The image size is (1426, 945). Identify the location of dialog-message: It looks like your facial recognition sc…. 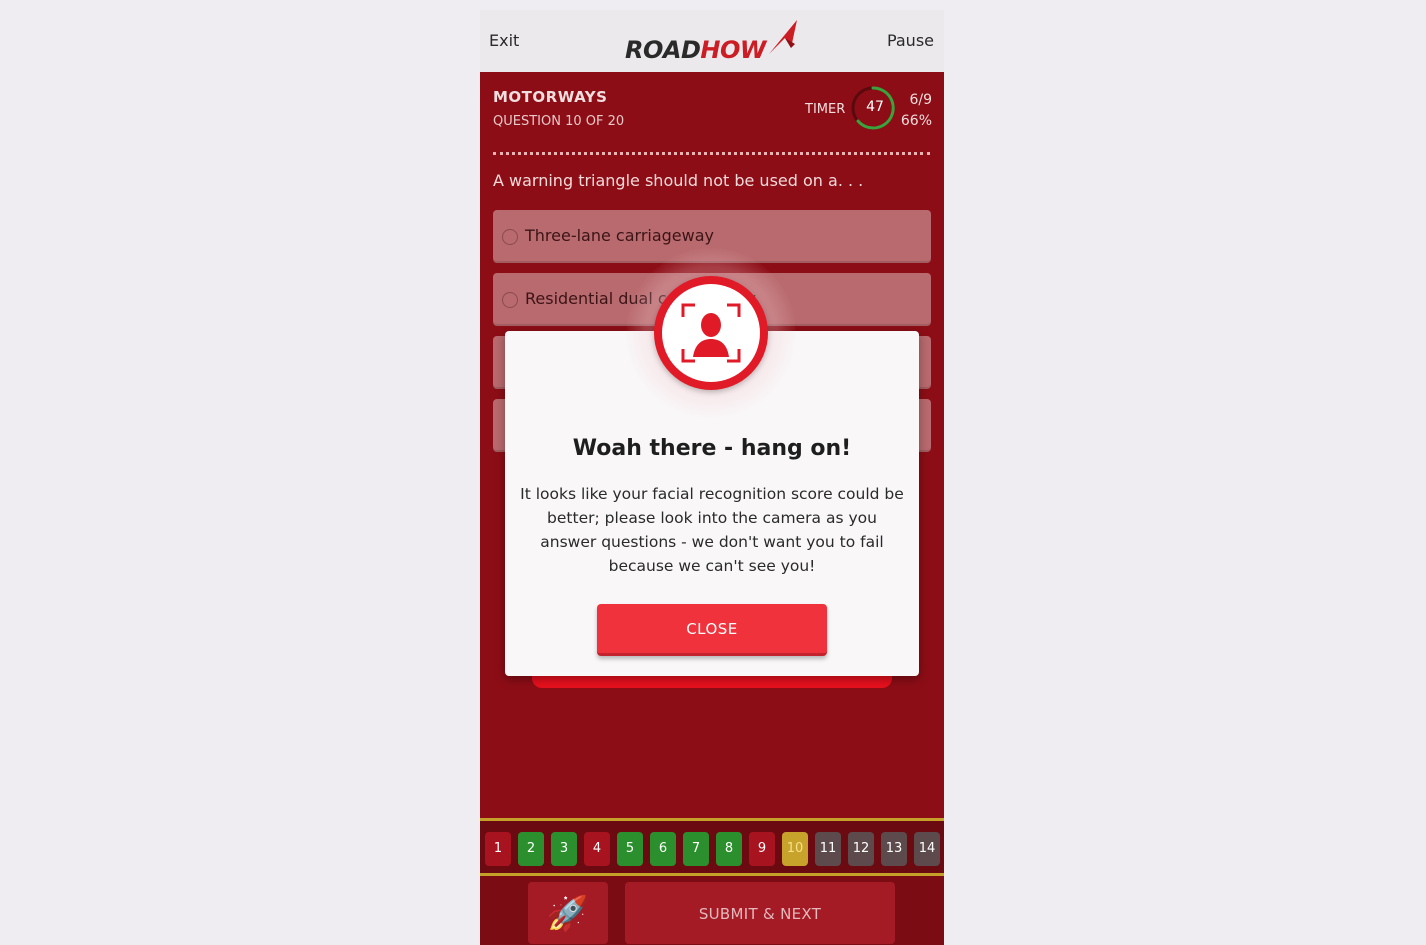
(712, 530).